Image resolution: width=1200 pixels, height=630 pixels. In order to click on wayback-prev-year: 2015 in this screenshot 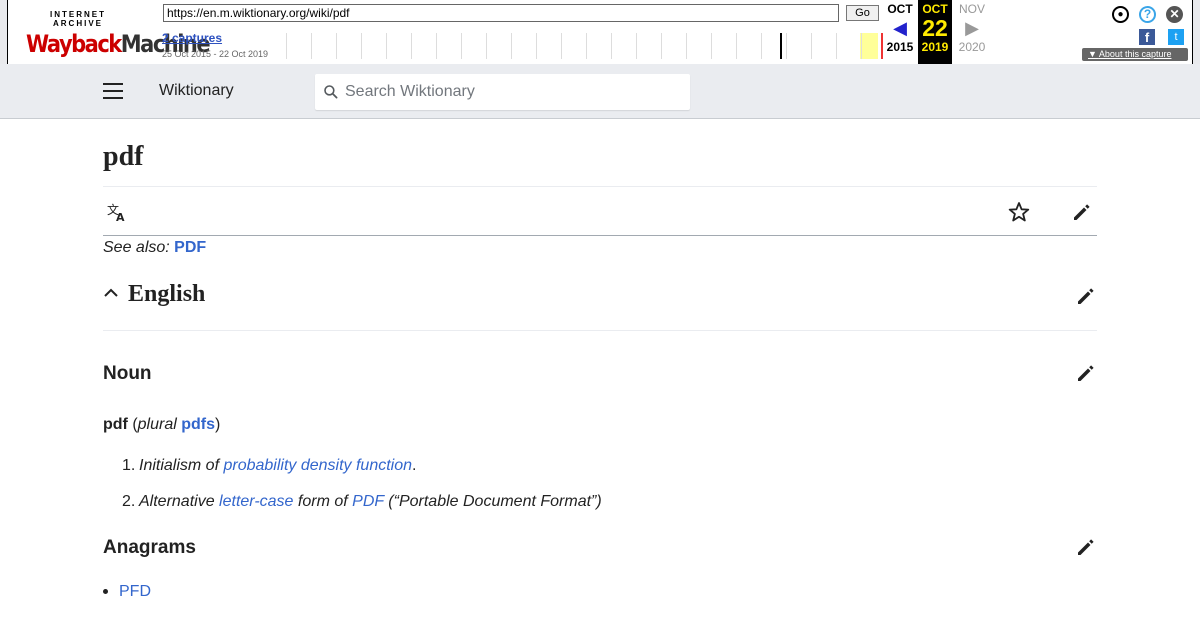, I will do `click(900, 47)`.